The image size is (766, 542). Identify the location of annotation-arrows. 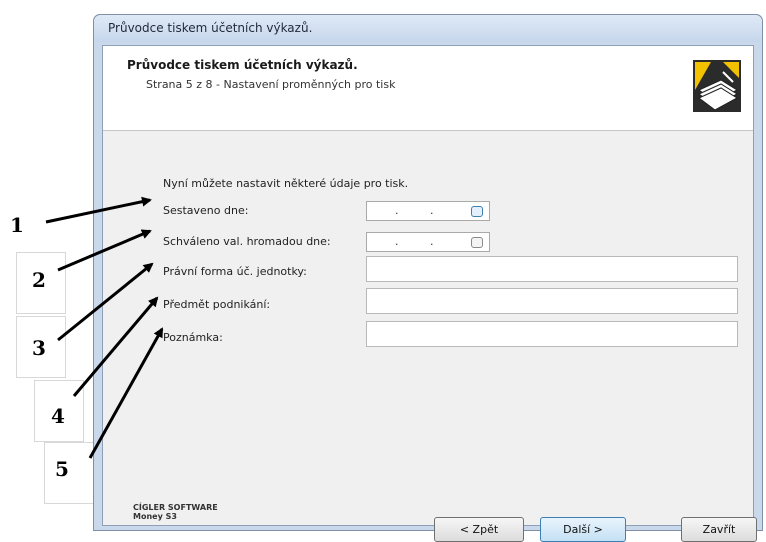
(104, 327).